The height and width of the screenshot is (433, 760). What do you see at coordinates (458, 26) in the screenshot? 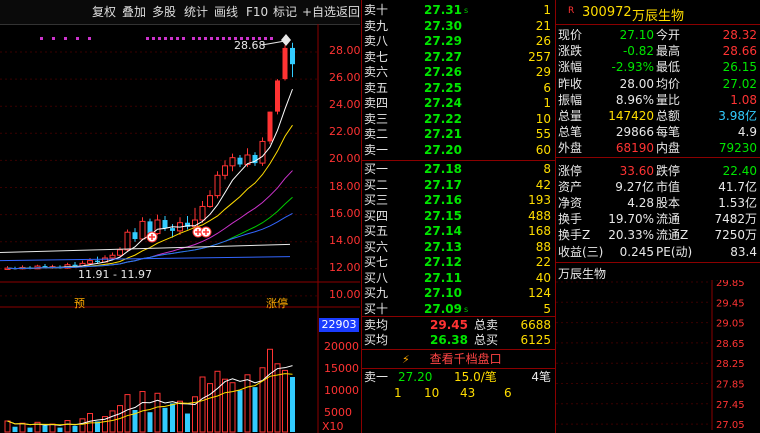
I see `ask-row: 卖九 27.30 21` at bounding box center [458, 26].